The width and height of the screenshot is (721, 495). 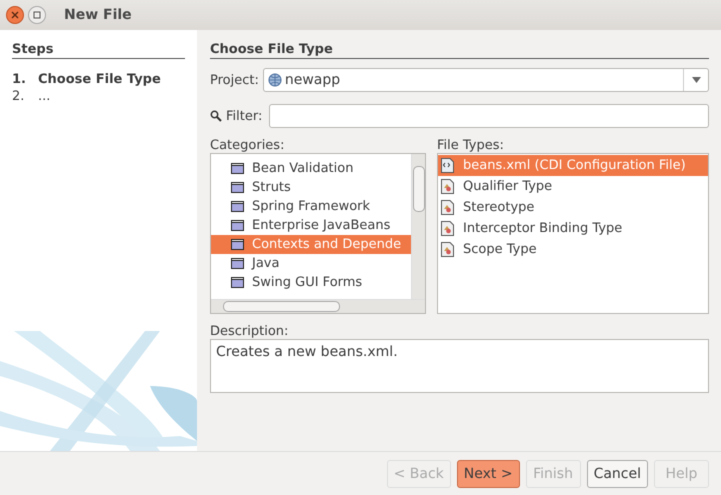 I want to click on category-item: Spring Framework, so click(x=311, y=206).